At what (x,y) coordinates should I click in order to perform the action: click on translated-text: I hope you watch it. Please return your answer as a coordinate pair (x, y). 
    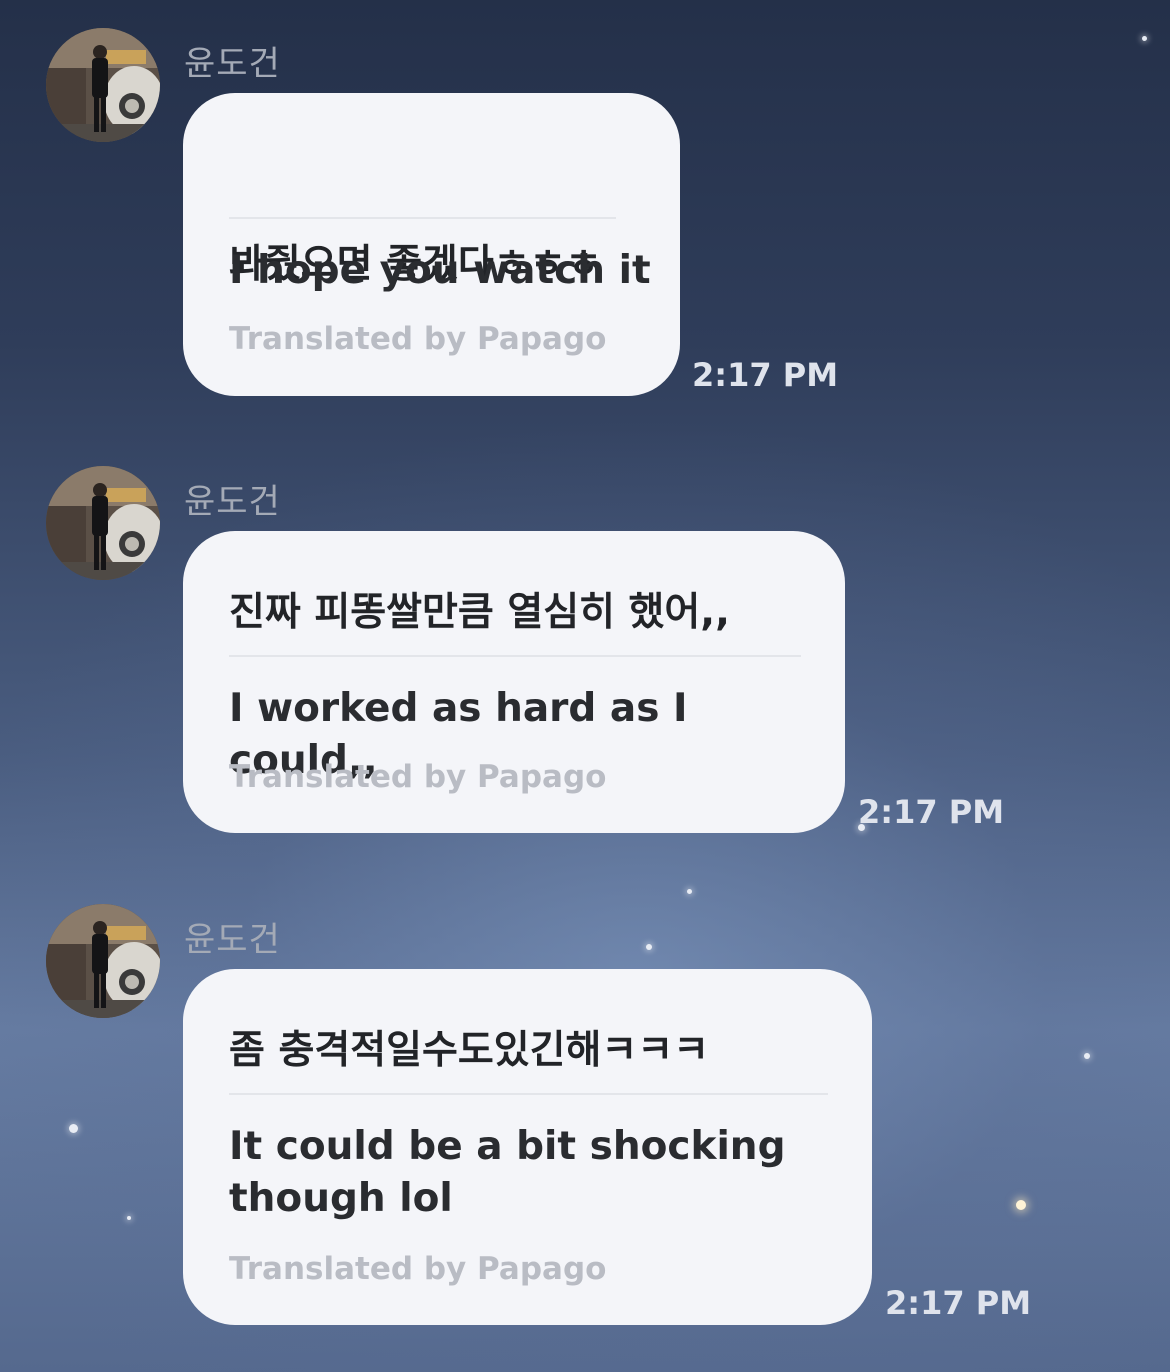
    Looking at the image, I should click on (440, 270).